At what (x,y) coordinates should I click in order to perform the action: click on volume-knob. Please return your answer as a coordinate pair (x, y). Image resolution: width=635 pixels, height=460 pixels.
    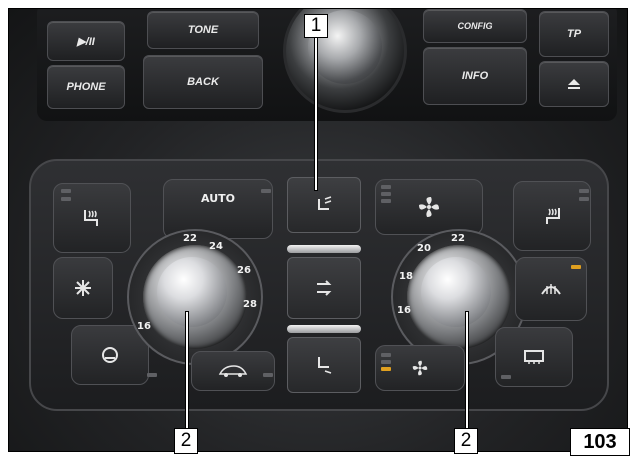
    Looking at the image, I should click on (345, 61).